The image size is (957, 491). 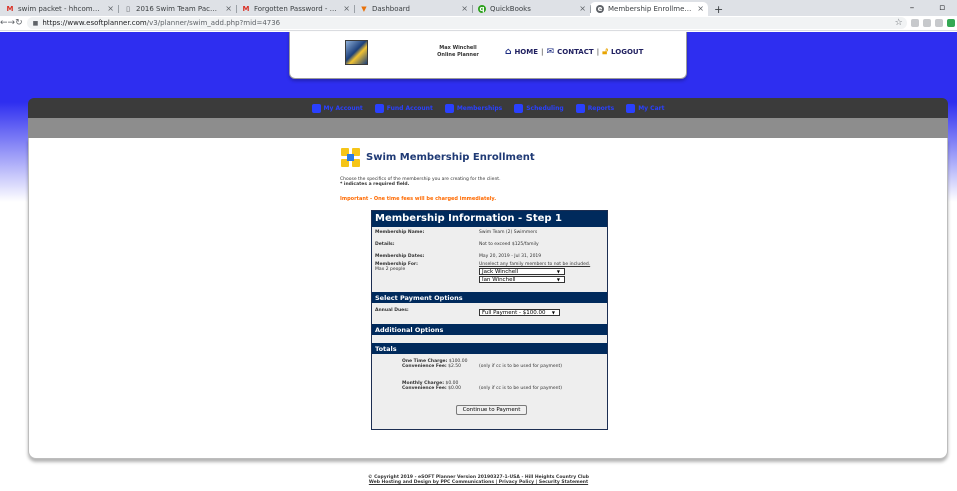 I want to click on tab-title: Membership Enrollment - eSoft, so click(x=650, y=9).